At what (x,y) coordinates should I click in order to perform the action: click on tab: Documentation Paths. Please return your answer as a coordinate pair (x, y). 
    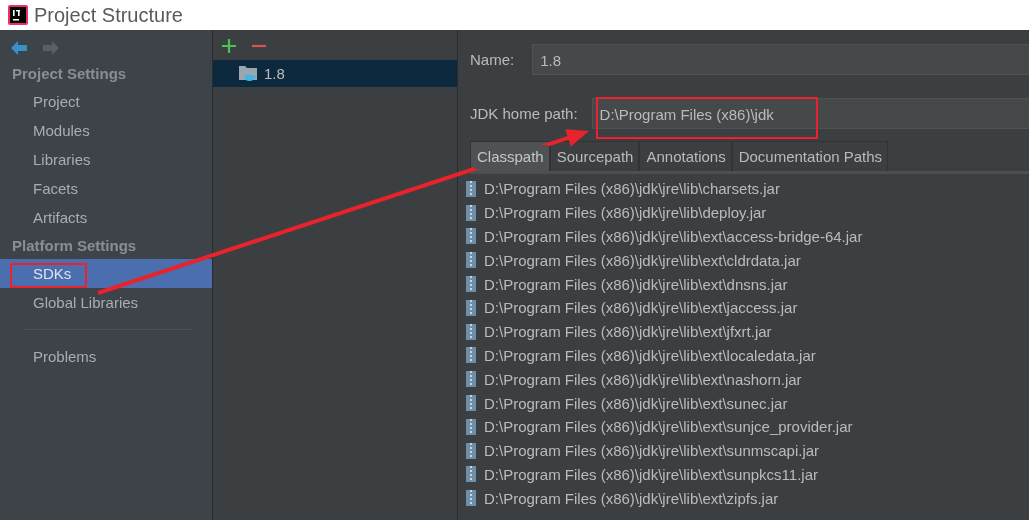
    Looking at the image, I should click on (810, 156).